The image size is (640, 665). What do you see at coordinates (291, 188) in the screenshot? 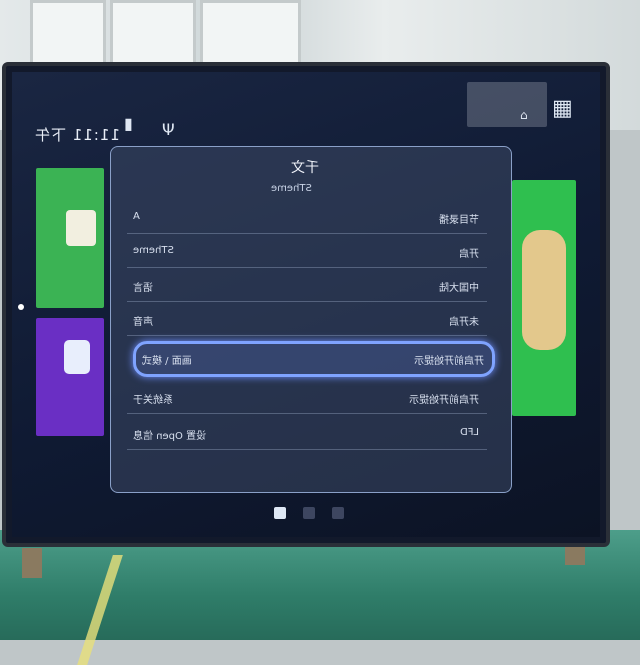
I see `settings-subtitle: STheme` at bounding box center [291, 188].